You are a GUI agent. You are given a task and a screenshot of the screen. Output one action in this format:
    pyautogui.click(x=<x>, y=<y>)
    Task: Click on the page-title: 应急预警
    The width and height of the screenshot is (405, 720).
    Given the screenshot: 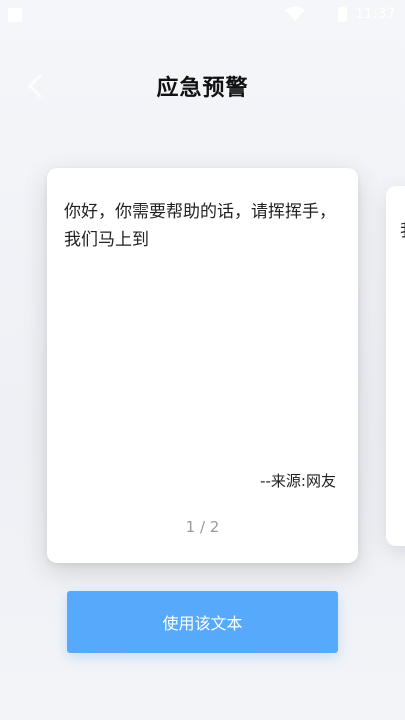 What is the action you would take?
    pyautogui.click(x=202, y=88)
    